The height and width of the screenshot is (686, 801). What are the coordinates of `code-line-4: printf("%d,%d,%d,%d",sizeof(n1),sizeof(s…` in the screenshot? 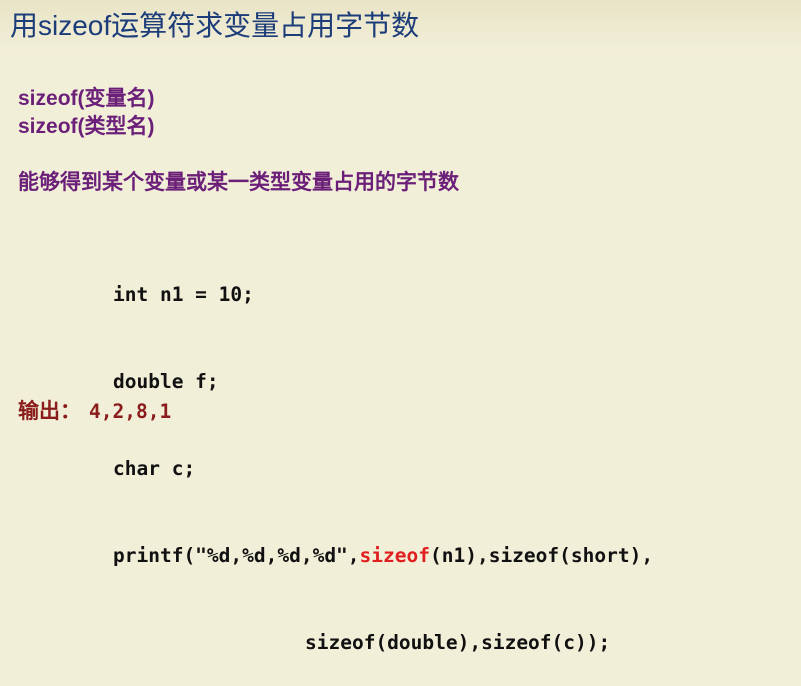 It's located at (383, 555).